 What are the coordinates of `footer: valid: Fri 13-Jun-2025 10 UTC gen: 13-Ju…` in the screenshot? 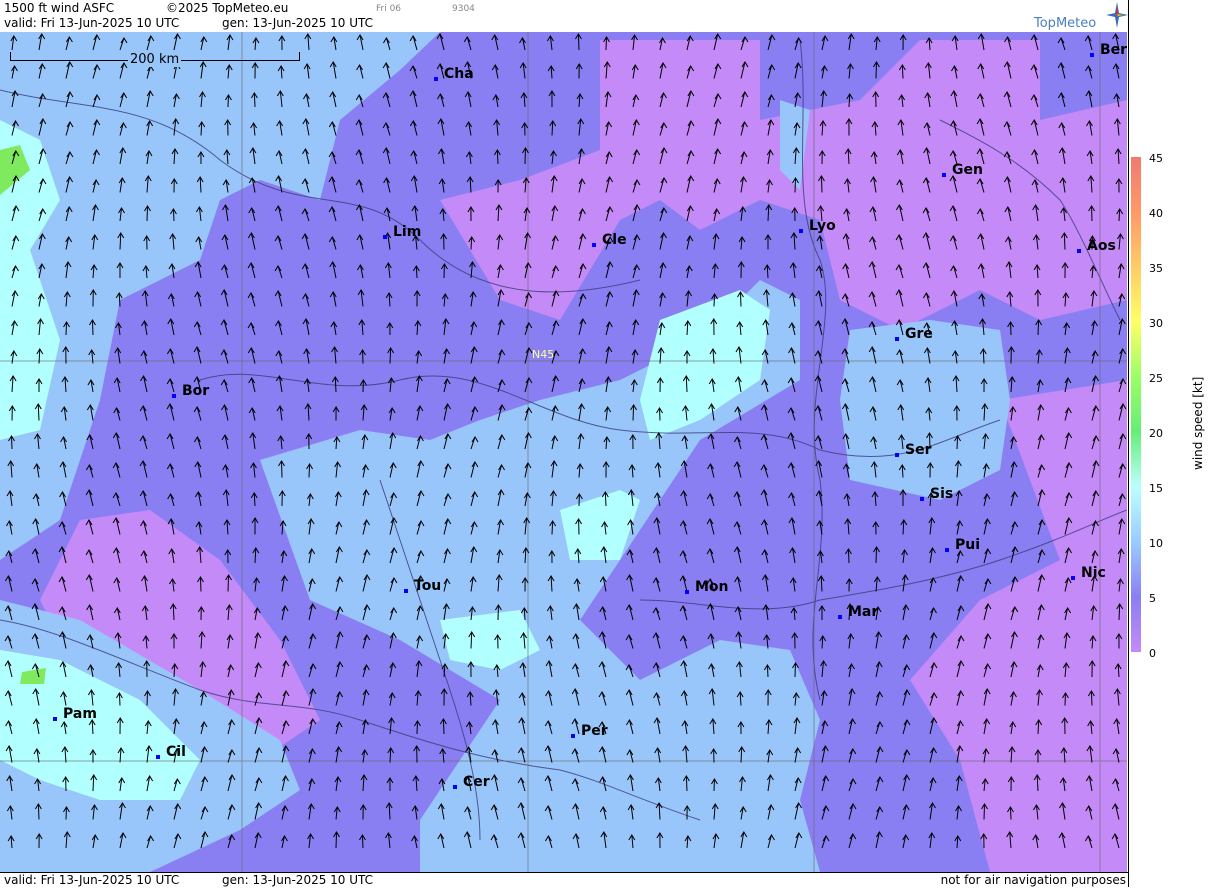 It's located at (564, 880).